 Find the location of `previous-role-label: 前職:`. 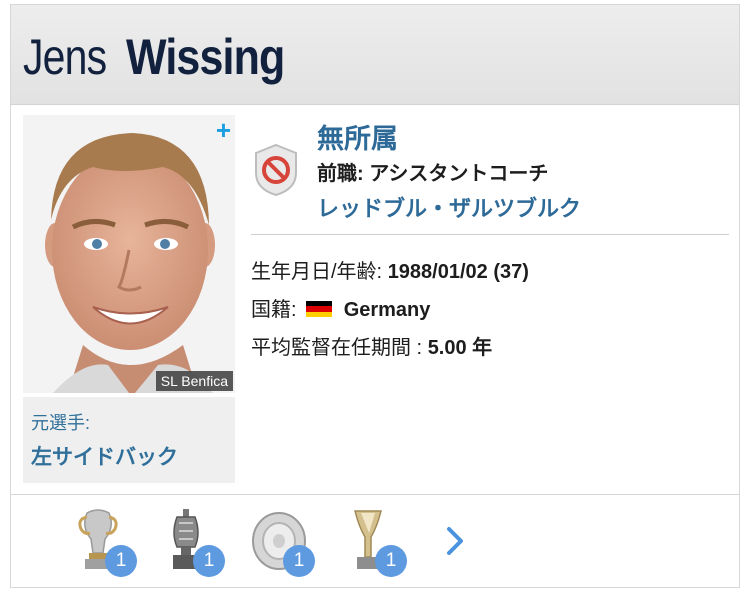

previous-role-label: 前職: is located at coordinates (340, 174).